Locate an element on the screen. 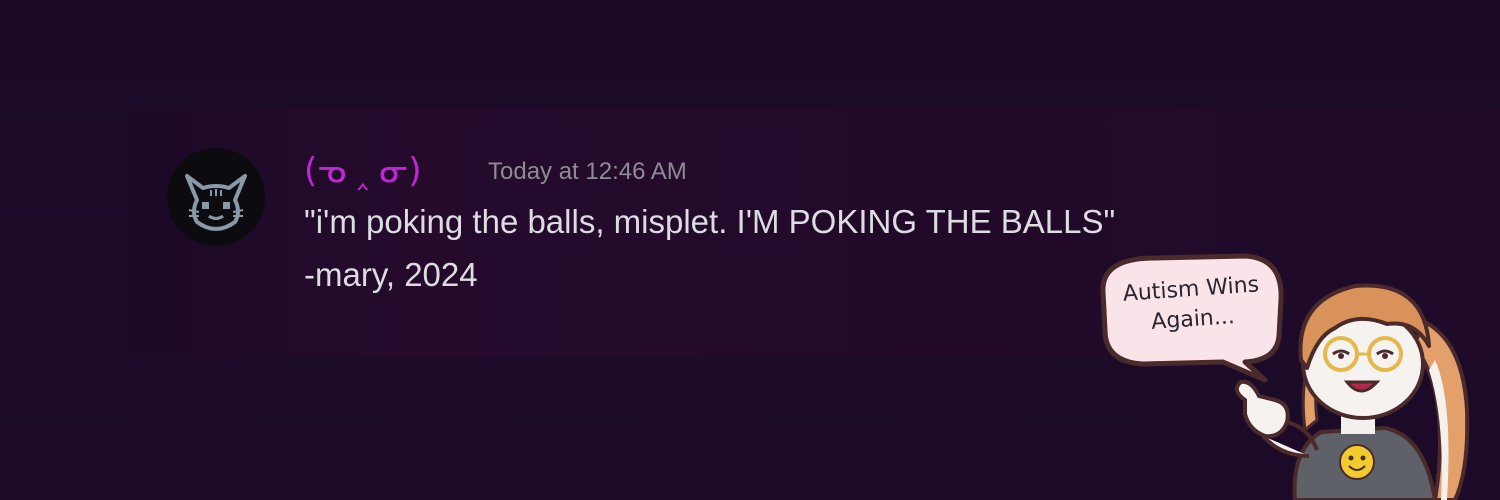  username: (ᓀ ‸ ᓂ) is located at coordinates (363, 171).